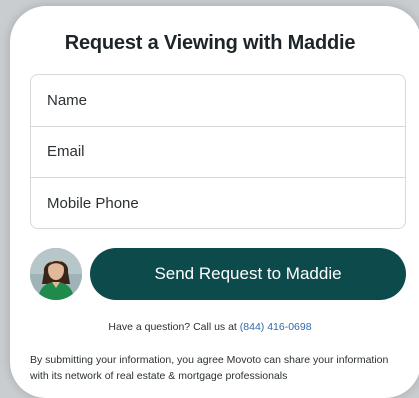 The height and width of the screenshot is (398, 419). I want to click on name-field-row, so click(218, 101).